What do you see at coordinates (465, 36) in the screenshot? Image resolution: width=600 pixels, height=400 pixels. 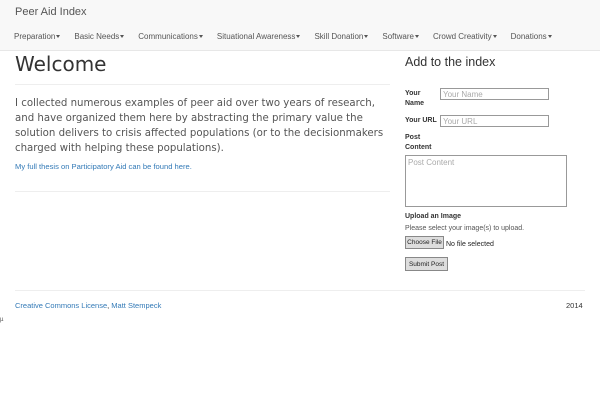 I see `nav-item-crowd-creativity: Crowd Creativity` at bounding box center [465, 36].